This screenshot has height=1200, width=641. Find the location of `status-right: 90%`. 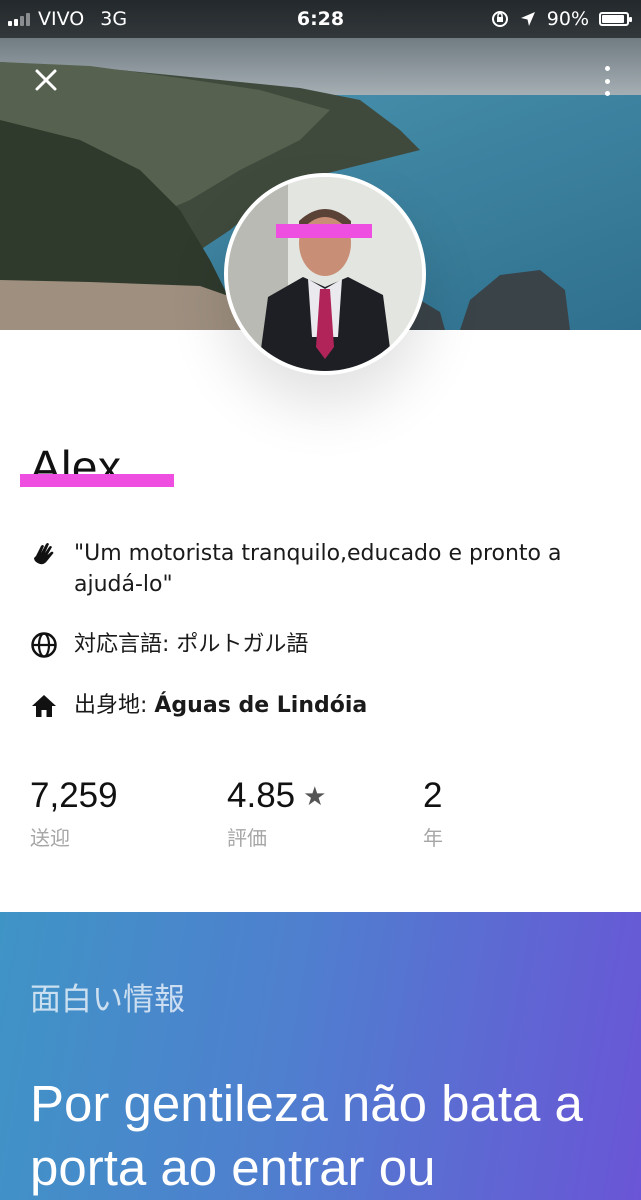

status-right: 90% is located at coordinates (561, 19).